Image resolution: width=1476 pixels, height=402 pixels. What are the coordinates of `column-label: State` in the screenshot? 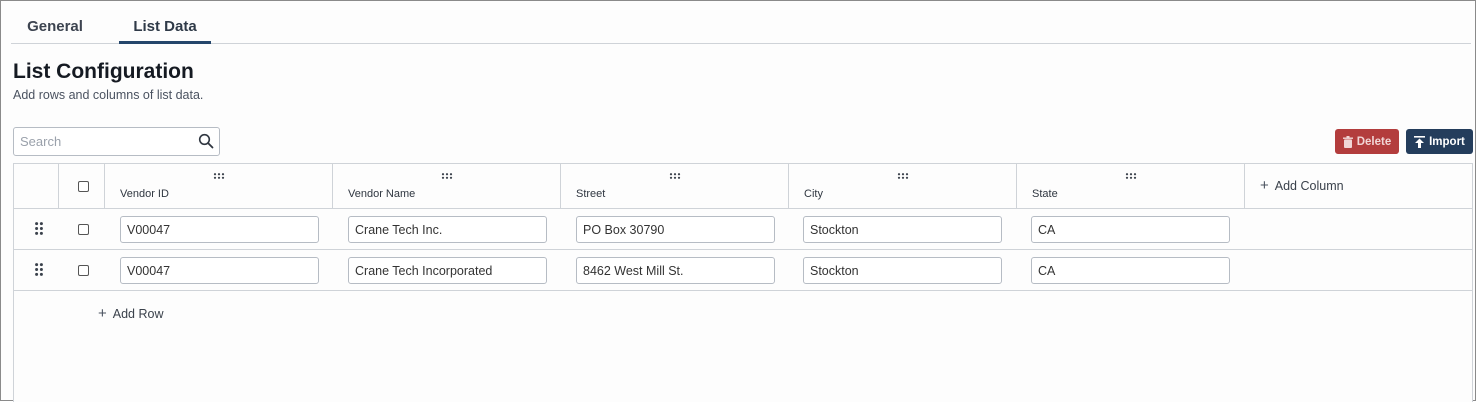 It's located at (1045, 194).